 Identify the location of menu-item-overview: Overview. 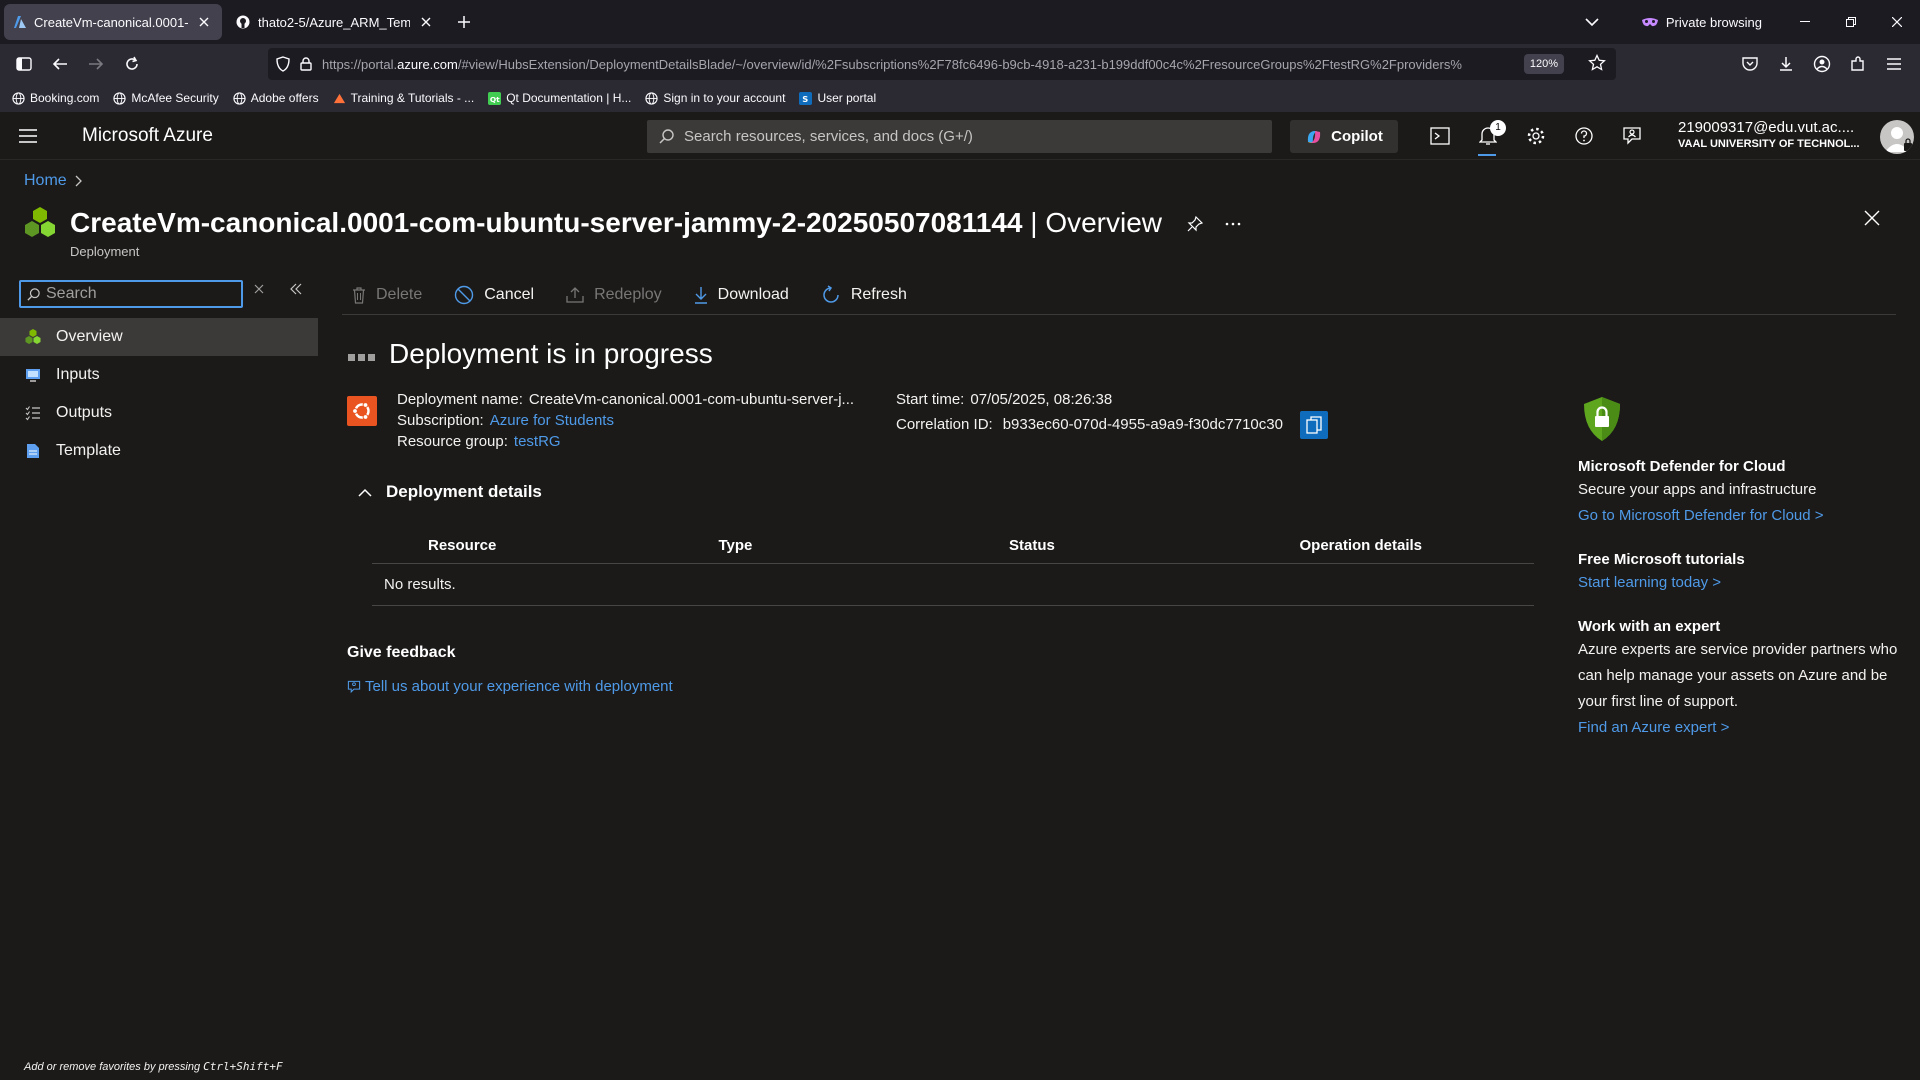
(159, 337).